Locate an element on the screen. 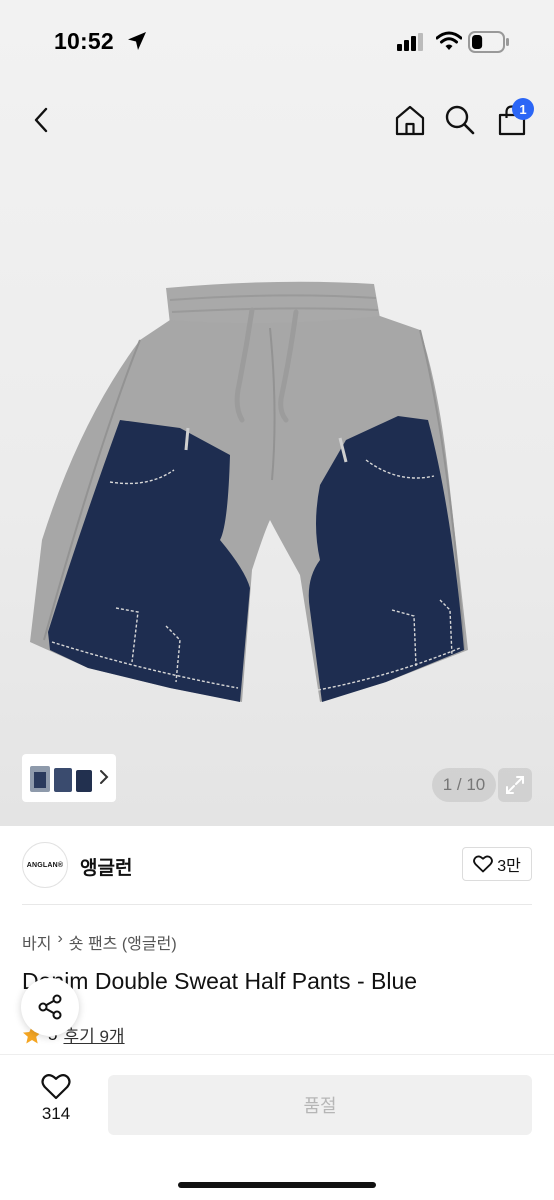 Image resolution: width=554 pixels, height=1200 pixels. chevron-left-icon is located at coordinates (41, 120).